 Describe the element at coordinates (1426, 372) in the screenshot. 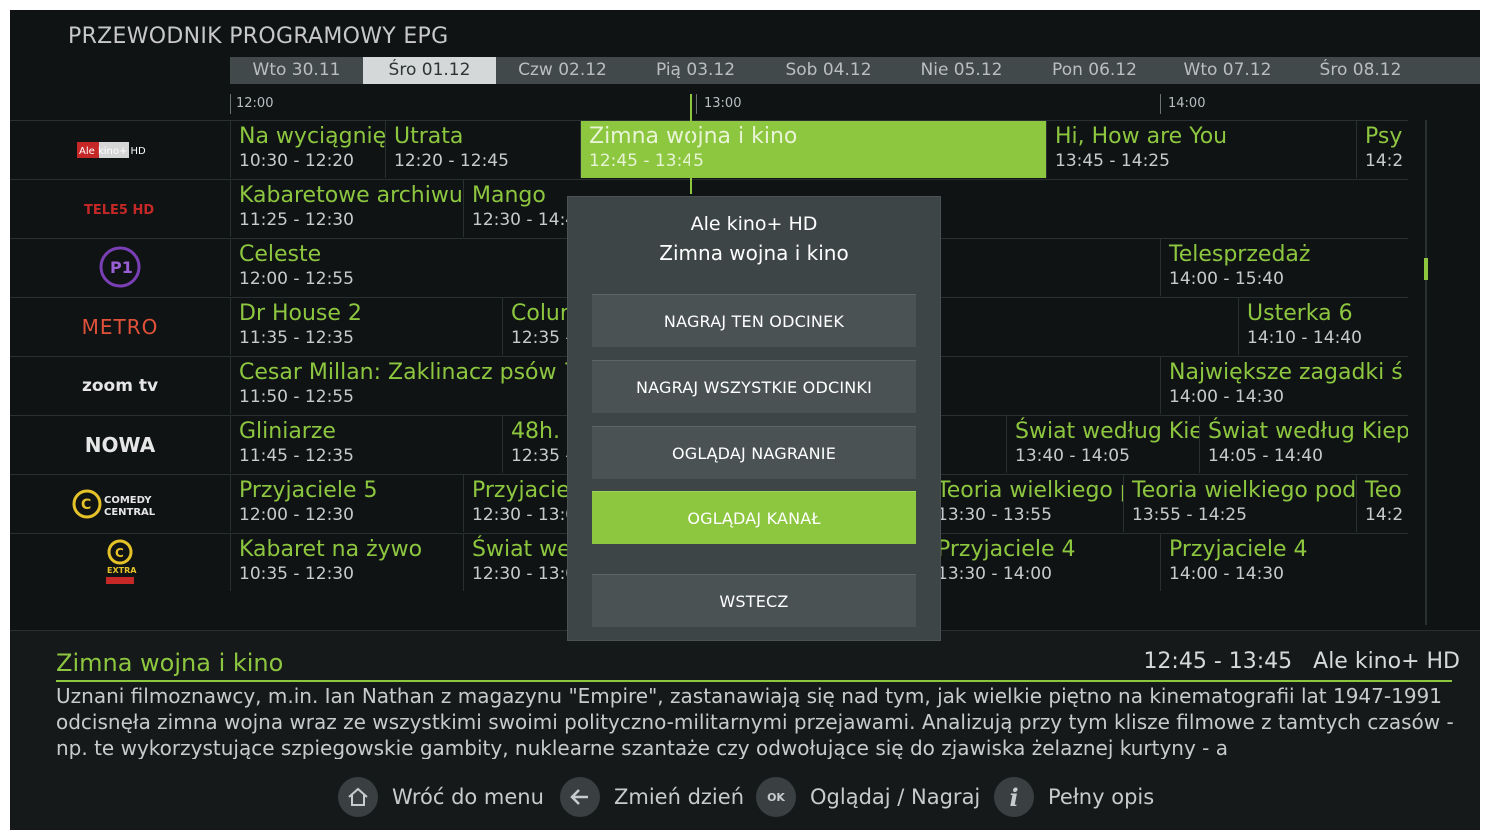

I see `scrollbar-track` at that location.